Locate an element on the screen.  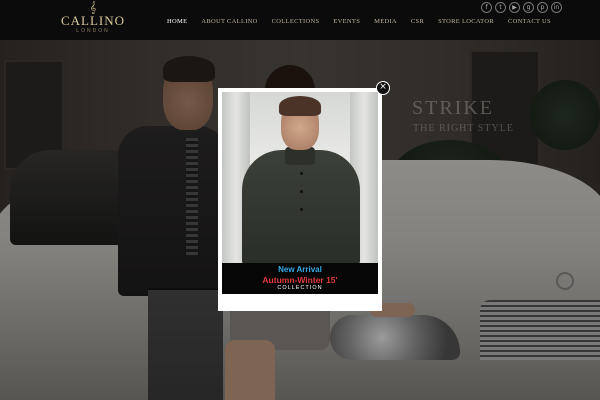
nav-events: EVENTS is located at coordinates (346, 22).